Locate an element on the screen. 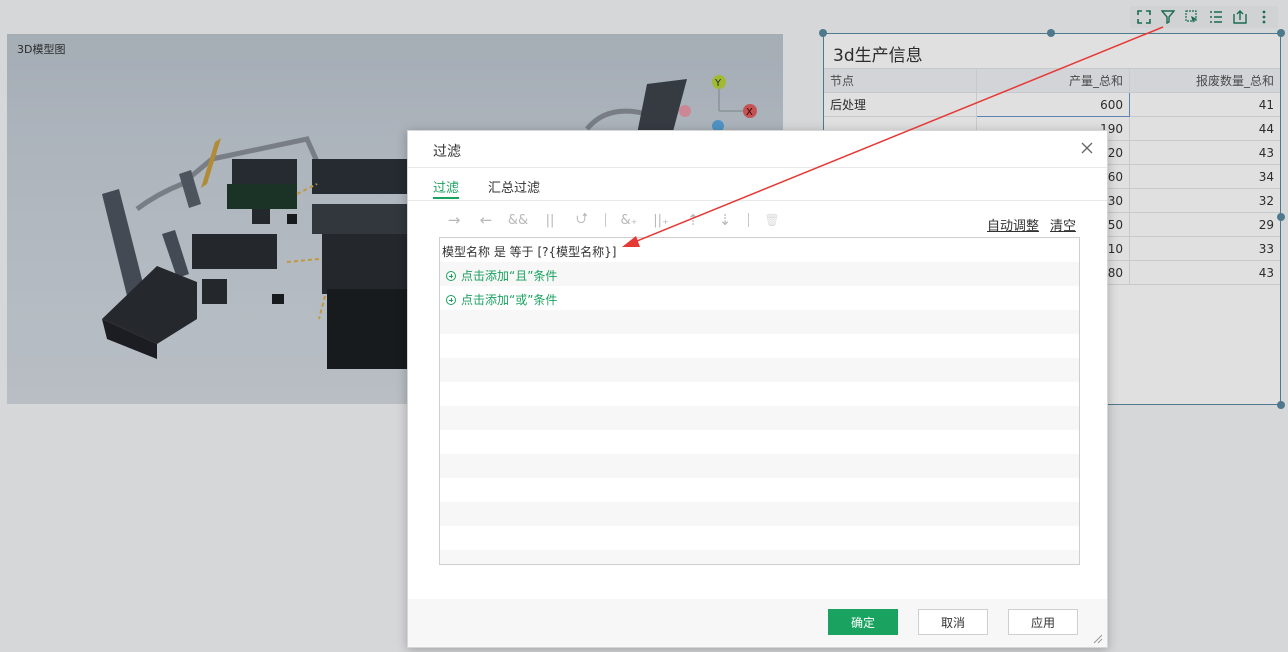  delete-icon: 🗑 is located at coordinates (772, 220).